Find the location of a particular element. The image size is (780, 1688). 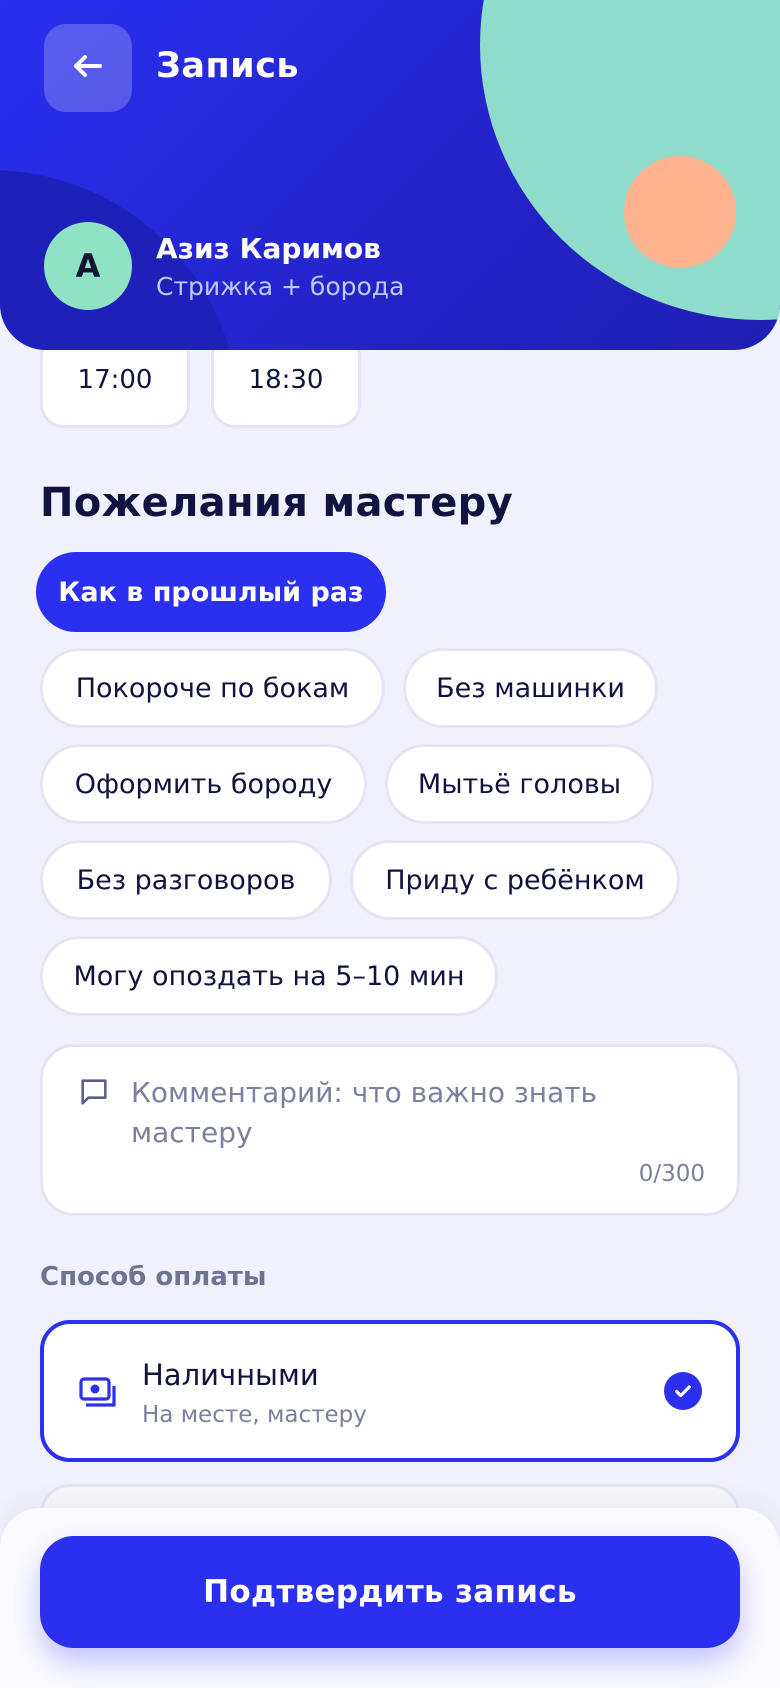

arrow-left-icon is located at coordinates (88, 68).